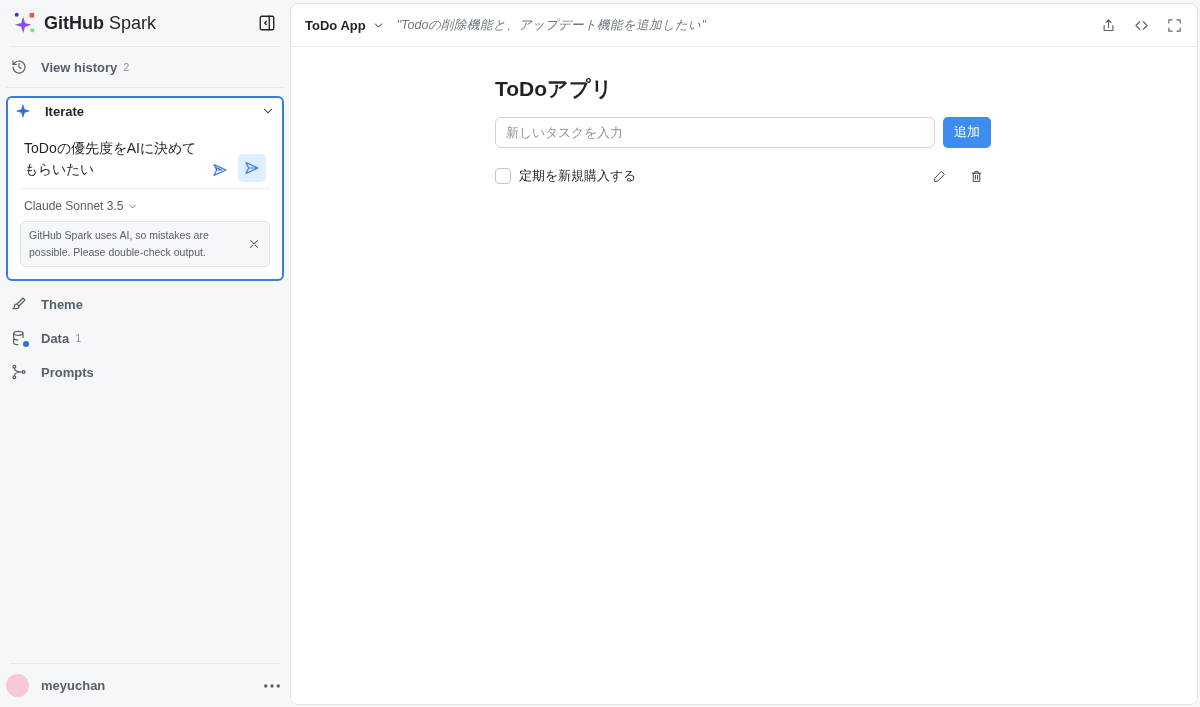  What do you see at coordinates (19, 67) in the screenshot?
I see `history-icon` at bounding box center [19, 67].